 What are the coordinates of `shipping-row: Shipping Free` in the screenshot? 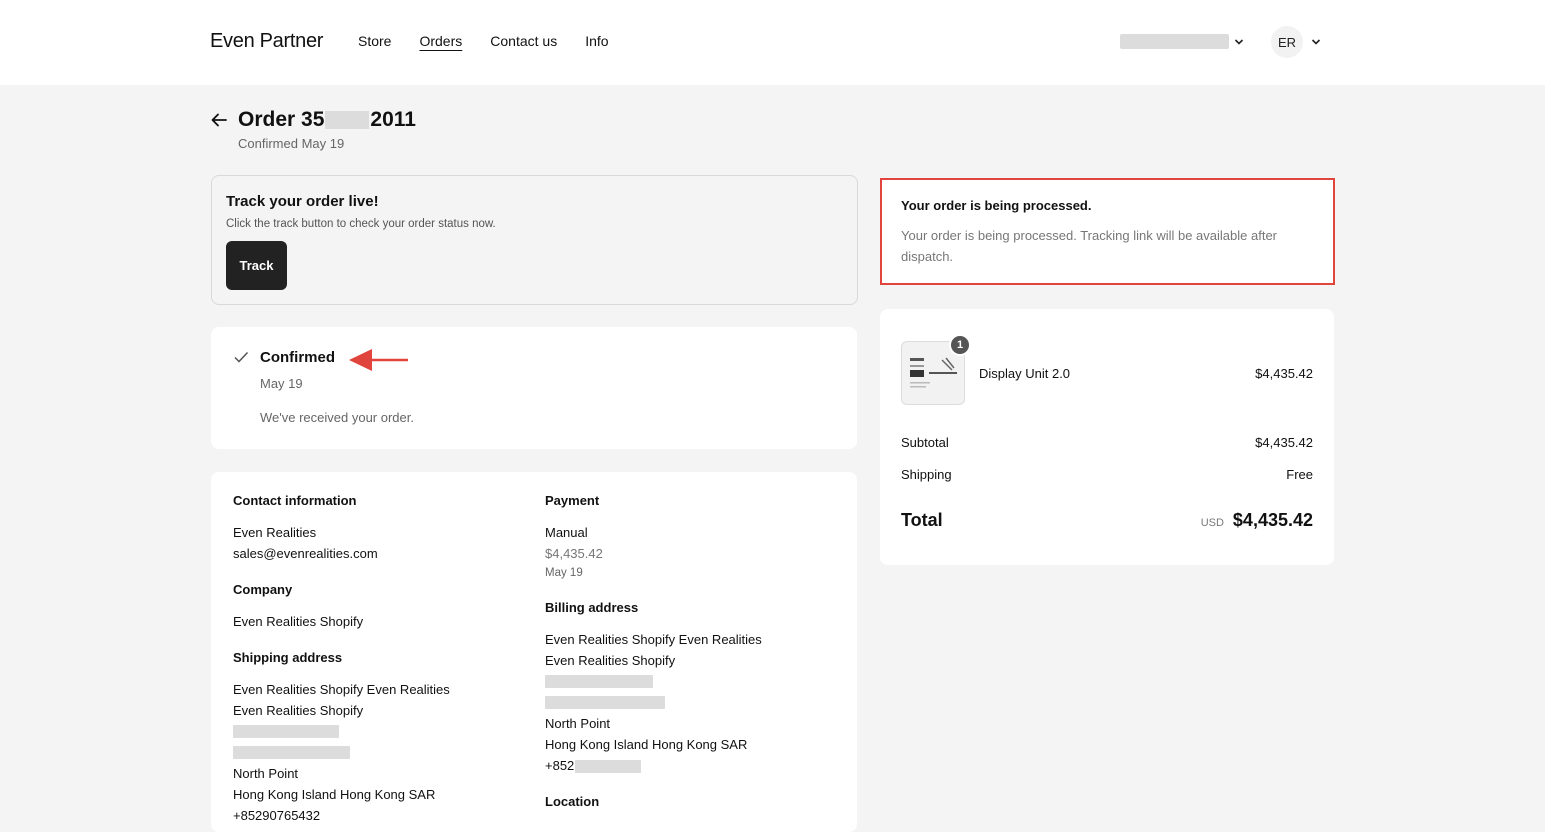 It's located at (1107, 474).